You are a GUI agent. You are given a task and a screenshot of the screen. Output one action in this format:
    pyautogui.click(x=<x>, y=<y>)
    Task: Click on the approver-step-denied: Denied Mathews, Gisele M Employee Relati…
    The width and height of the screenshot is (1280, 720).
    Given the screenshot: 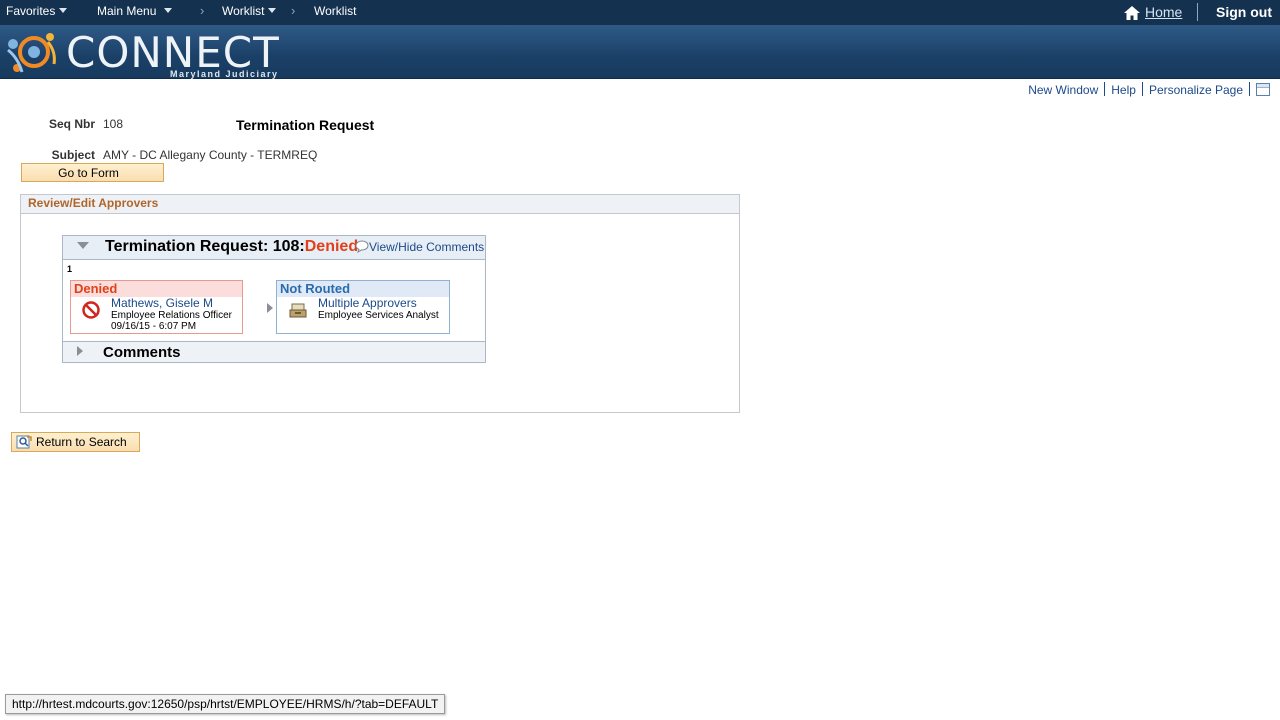 What is the action you would take?
    pyautogui.click(x=156, y=307)
    